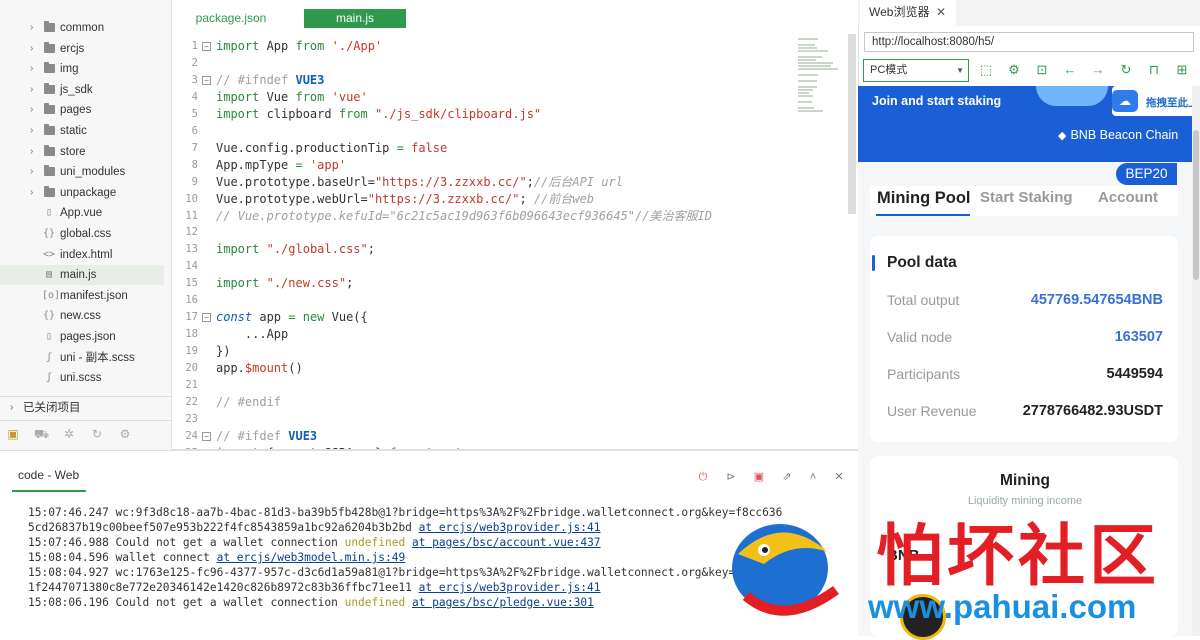 The height and width of the screenshot is (640, 1200). What do you see at coordinates (82, 131) in the screenshot?
I see `folder-item: › static` at bounding box center [82, 131].